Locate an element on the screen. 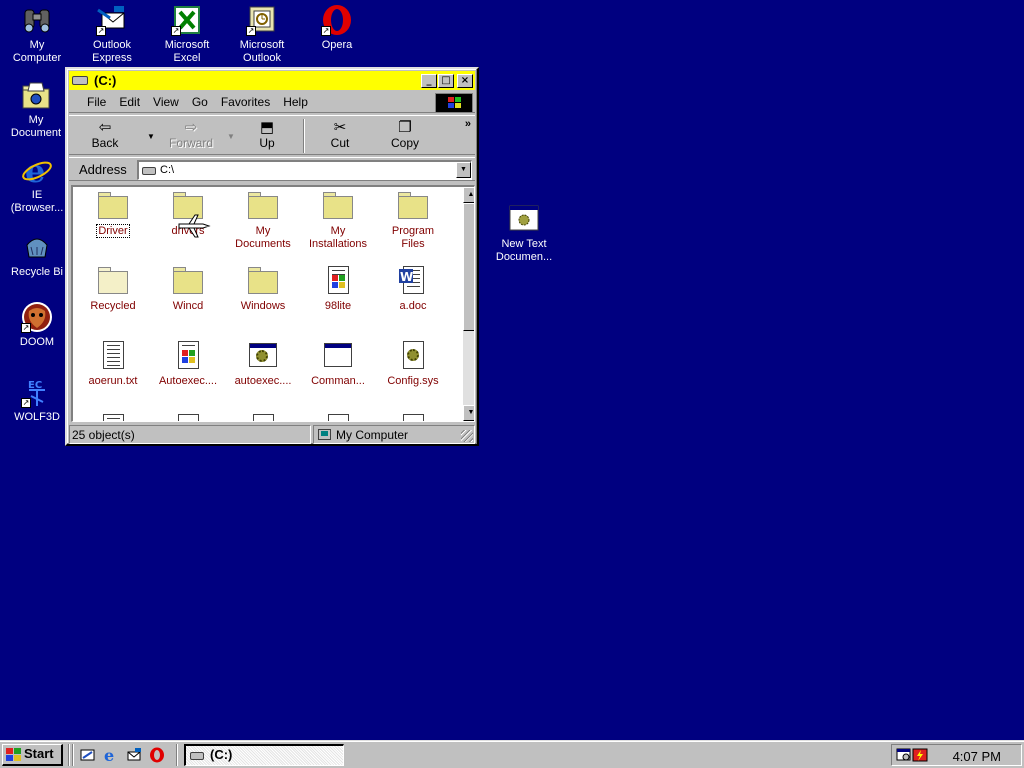 The image size is (1024, 768). desktop-icon-wolf3d: EC ↗ WOLF3D is located at coordinates (37, 400).